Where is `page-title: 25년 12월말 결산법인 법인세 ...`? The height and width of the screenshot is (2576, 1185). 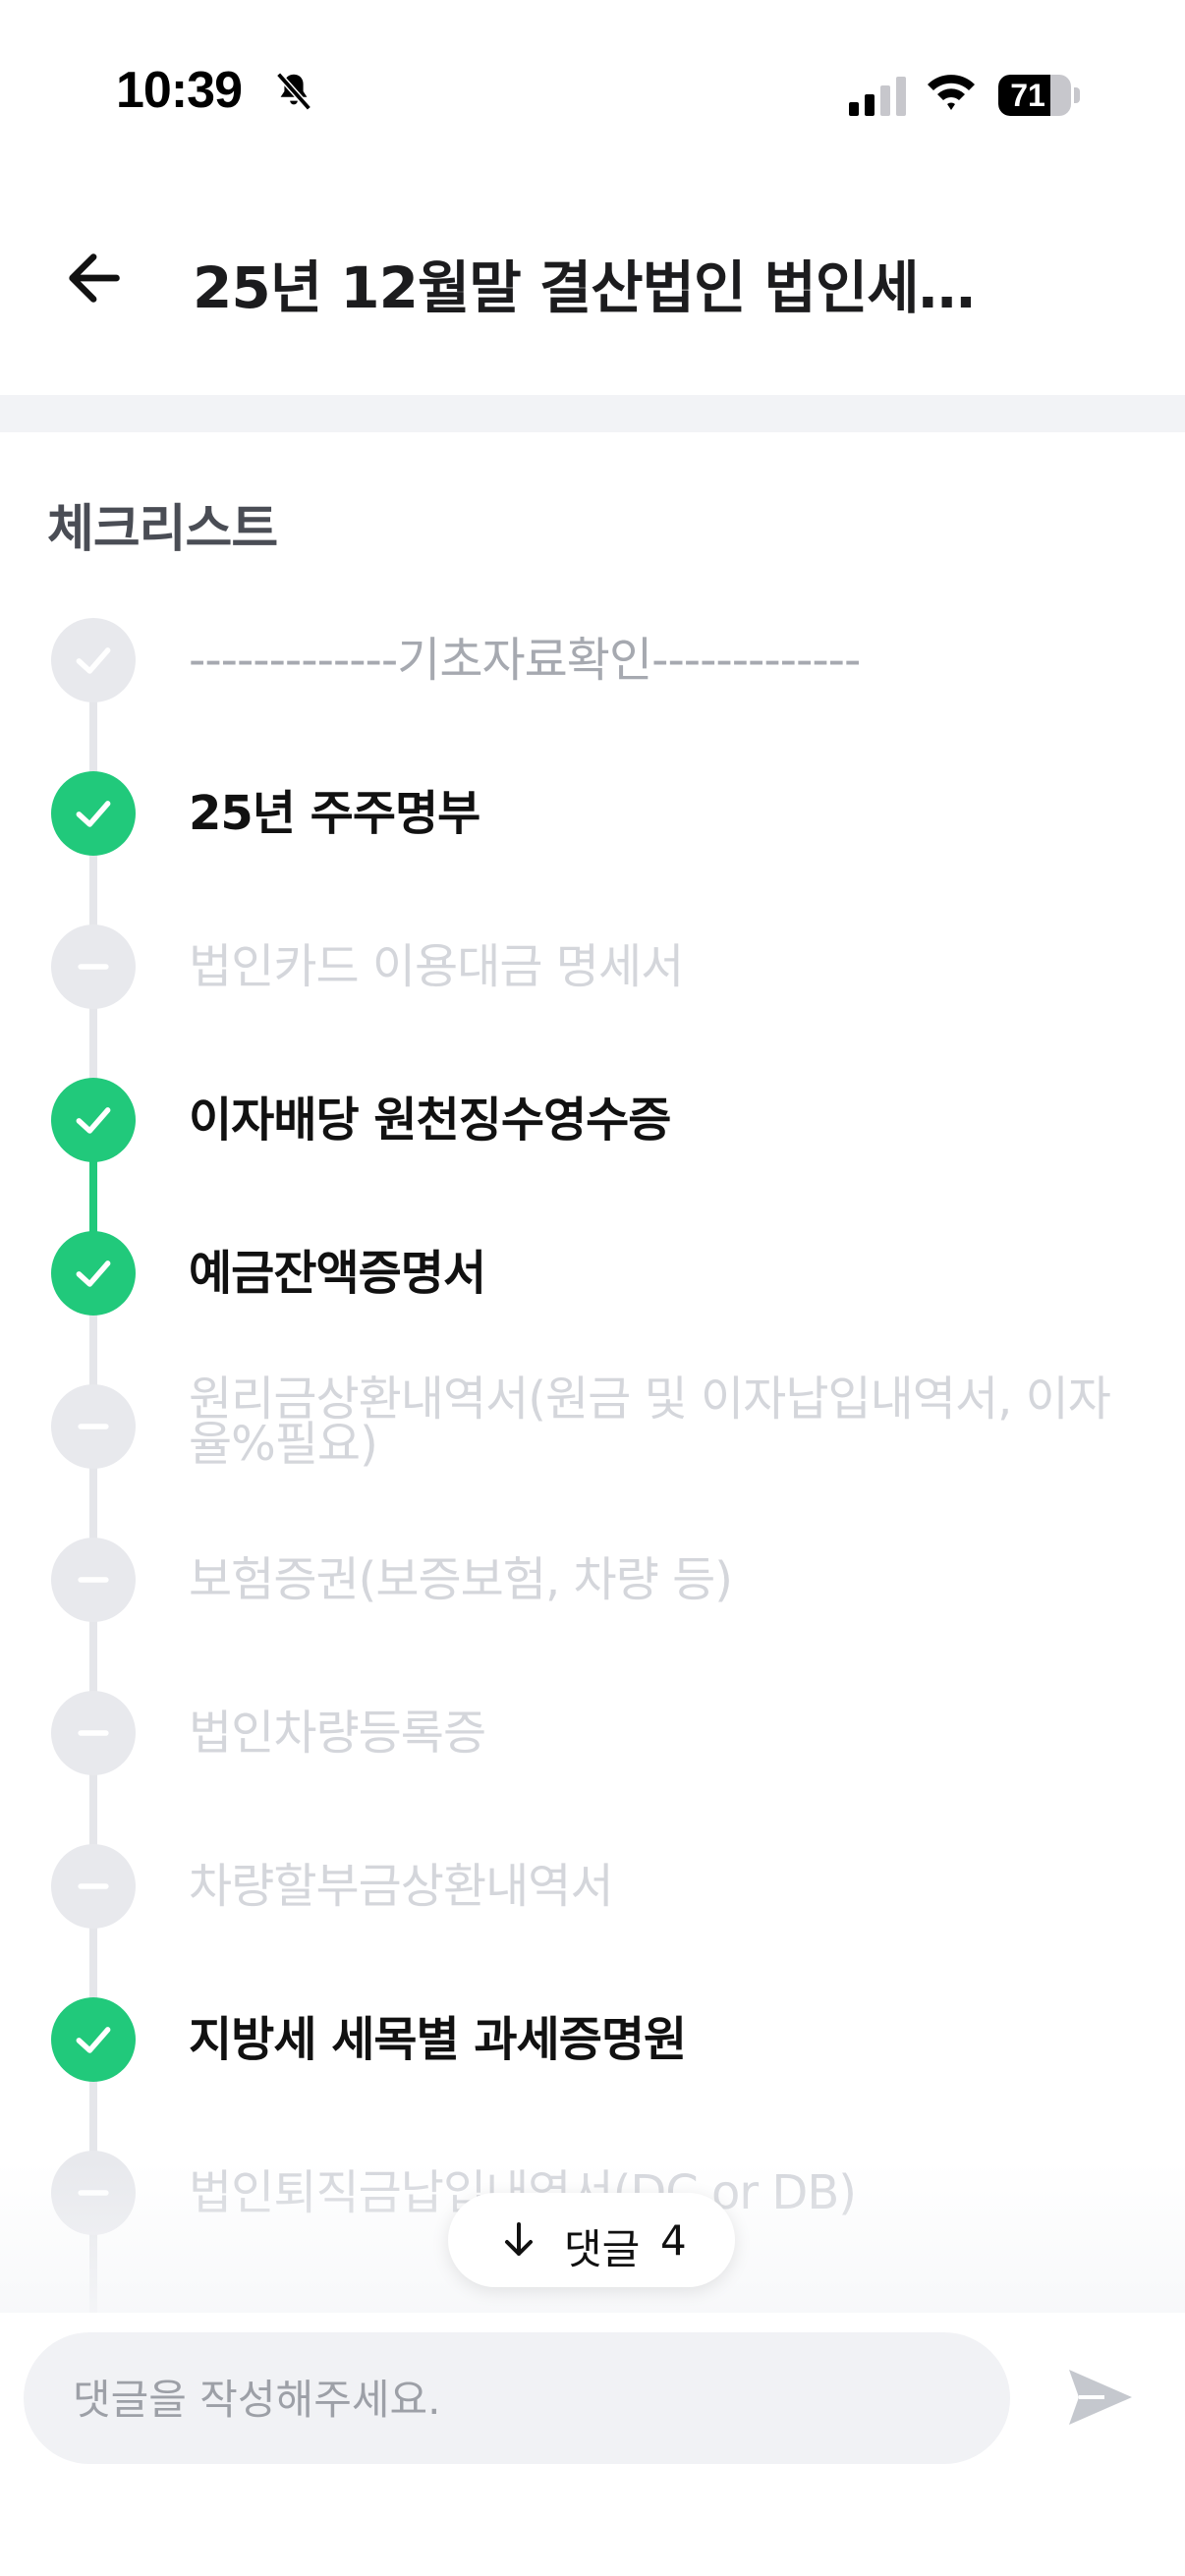
page-title: 25년 12월말 결산법인 법인세 ... is located at coordinates (586, 287).